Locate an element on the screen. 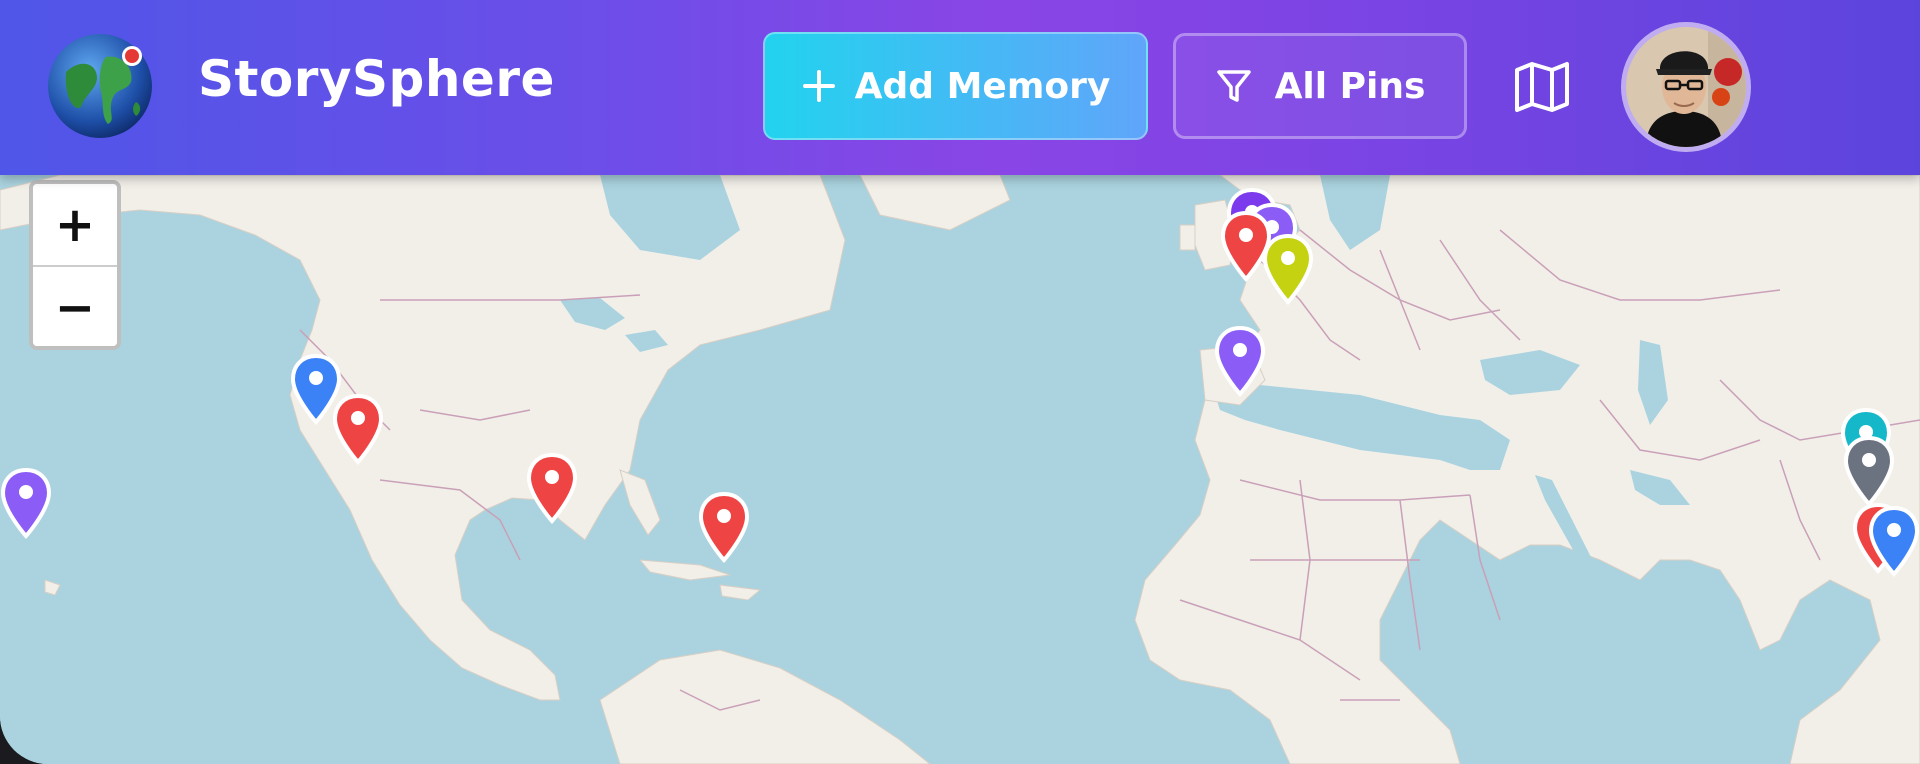 The height and width of the screenshot is (764, 1920). zoom-control: + − is located at coordinates (75, 265).